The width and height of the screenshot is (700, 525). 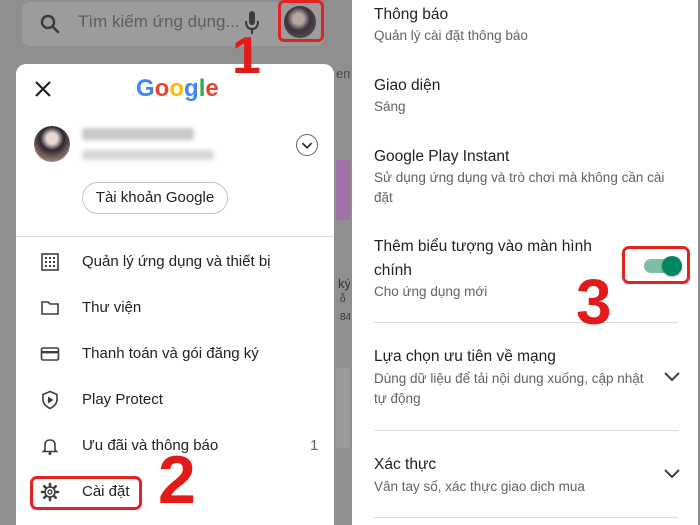 What do you see at coordinates (525, 100) in the screenshot?
I see `setting-appearance: Giao diện Sáng` at bounding box center [525, 100].